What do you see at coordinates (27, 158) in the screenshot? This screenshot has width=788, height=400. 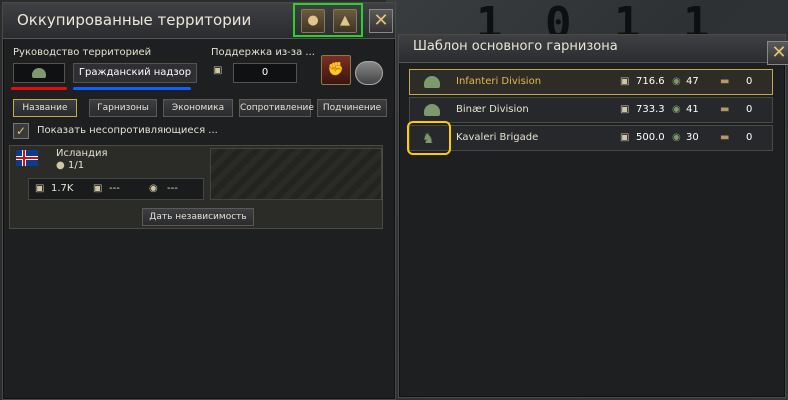 I see `iceland-flag-icon` at bounding box center [27, 158].